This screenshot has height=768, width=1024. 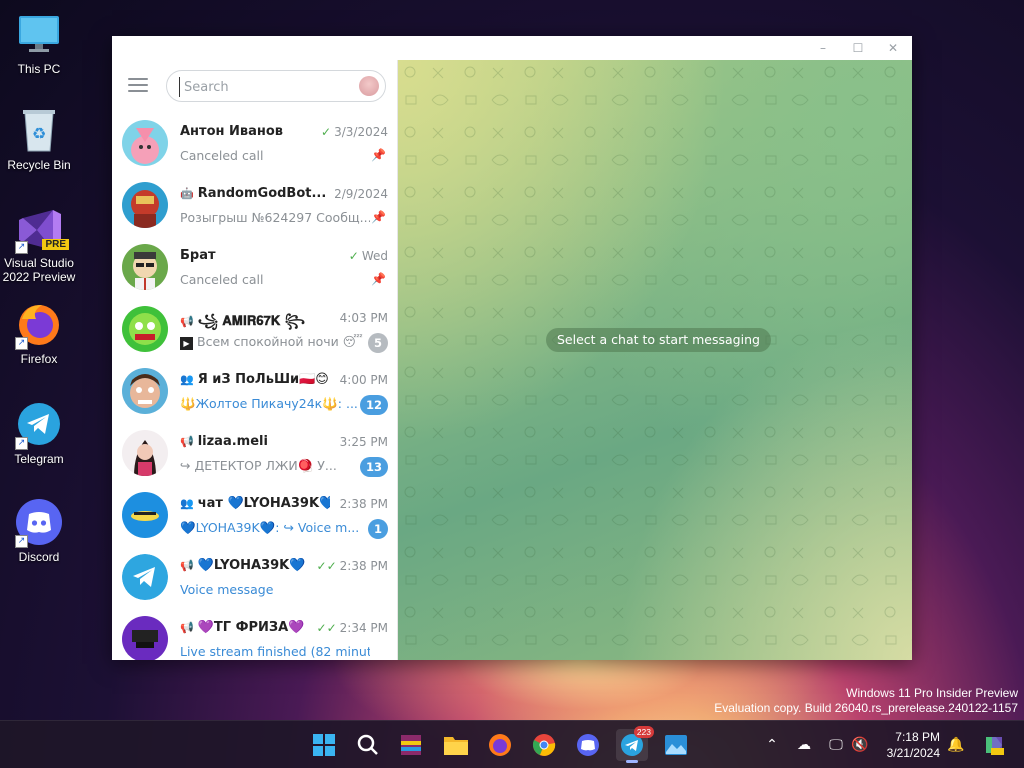 I want to click on desktop-icon-visual-studio: PRE ↗ Visual Studio 2022 Preview, so click(x=39, y=244).